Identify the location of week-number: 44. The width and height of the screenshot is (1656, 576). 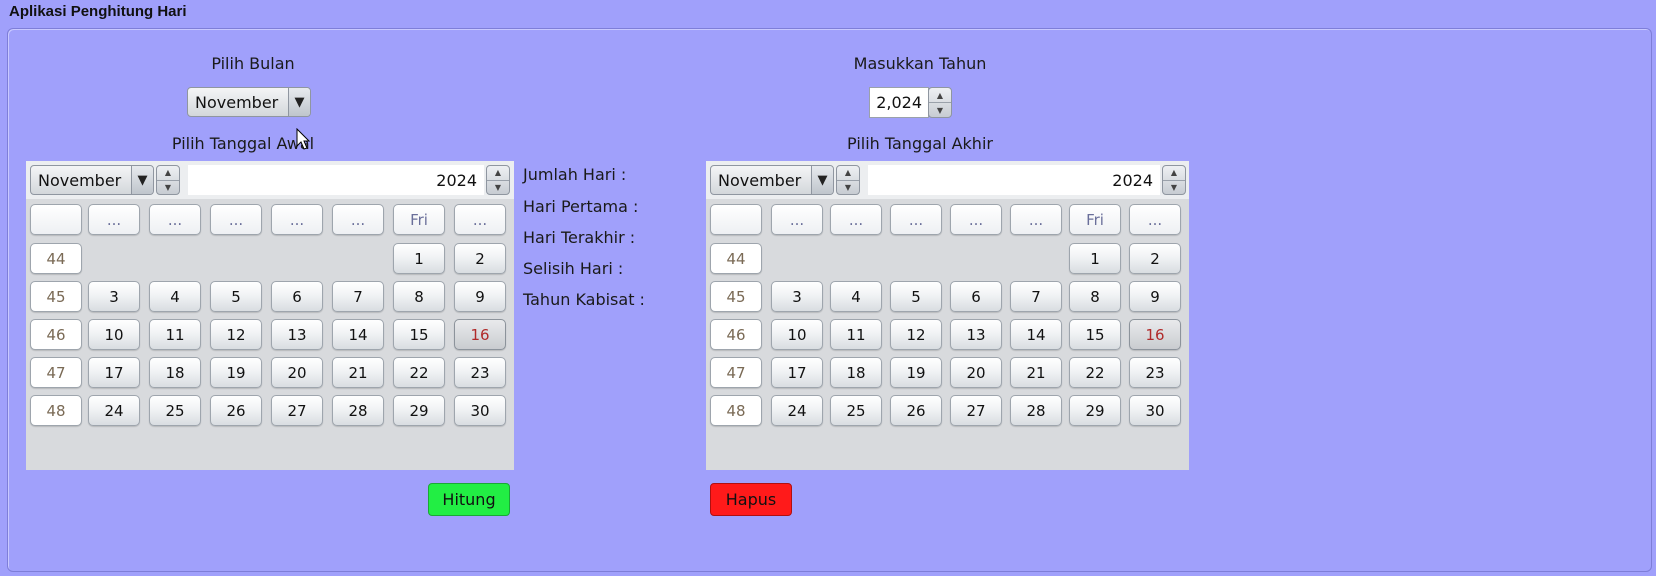
(736, 258).